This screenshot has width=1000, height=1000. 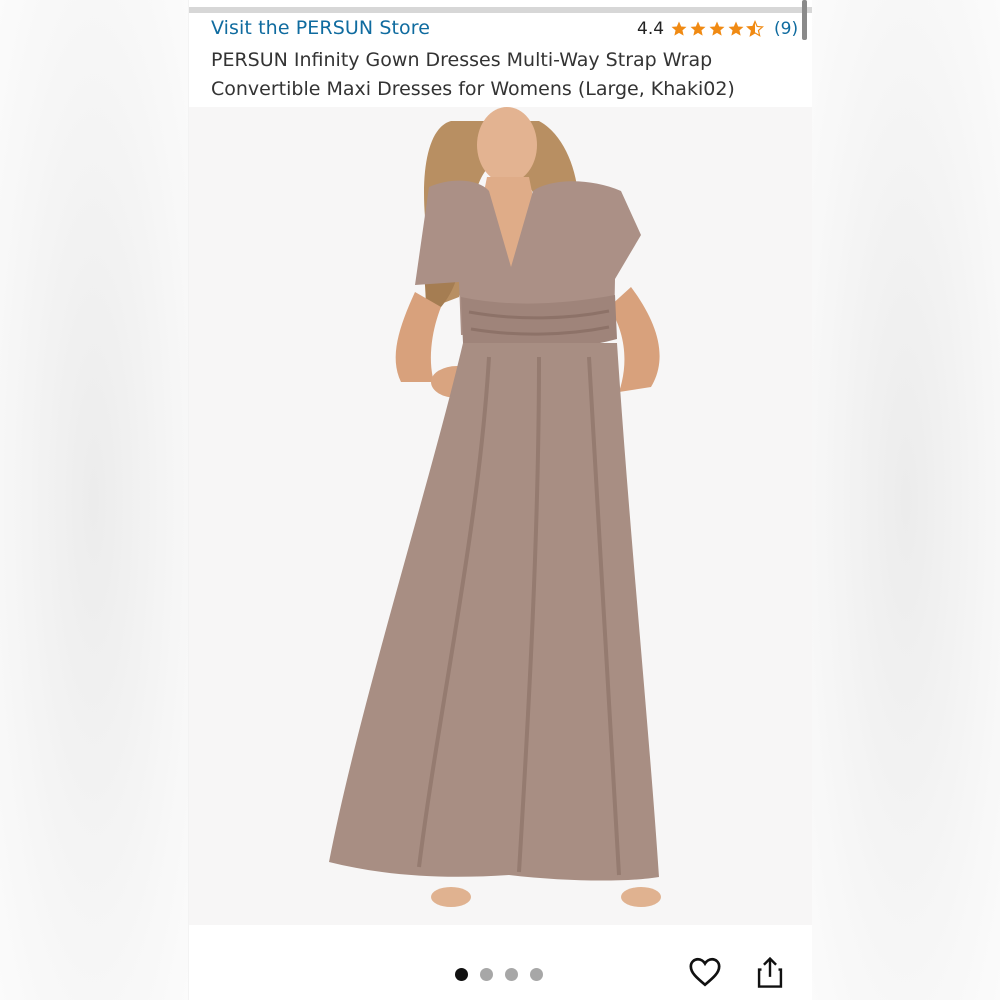 I want to click on share-icon, so click(x=770, y=972).